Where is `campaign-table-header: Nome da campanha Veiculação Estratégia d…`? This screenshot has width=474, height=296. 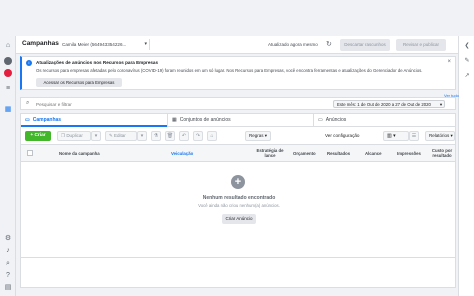
campaign-table-header: Nome da campanha Veiculação Estratégia d… is located at coordinates (238, 153).